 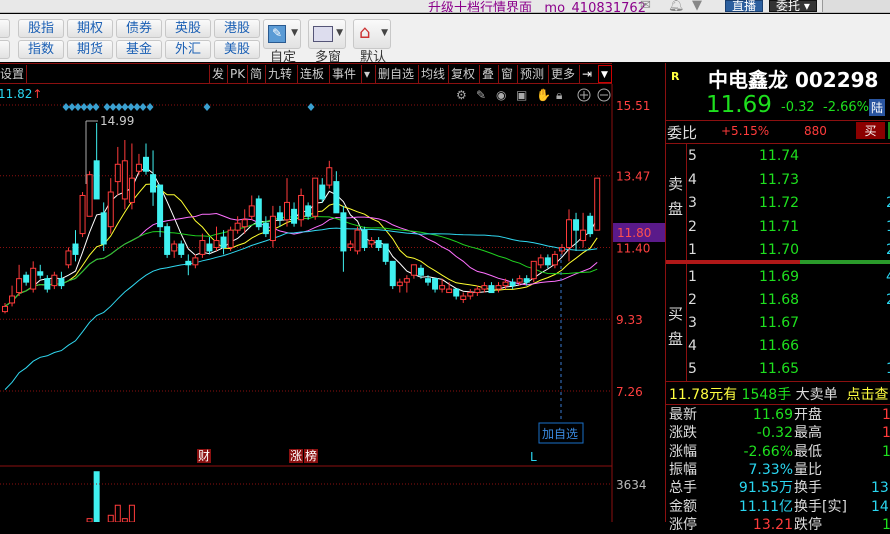 What do you see at coordinates (41, 28) in the screenshot?
I see `btn-stock-index: 股指` at bounding box center [41, 28].